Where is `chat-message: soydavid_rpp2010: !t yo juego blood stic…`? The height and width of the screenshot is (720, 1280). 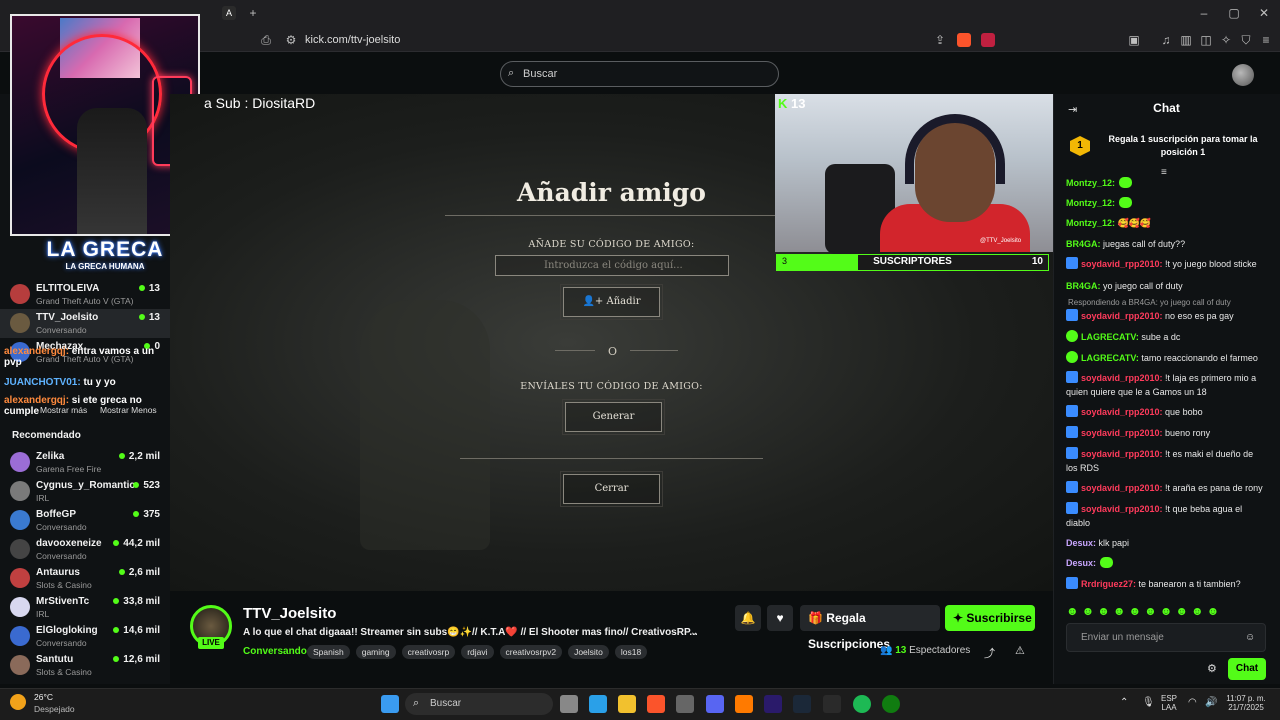
chat-message: soydavid_rpp2010: !t yo juego blood stic… is located at coordinates (1166, 264).